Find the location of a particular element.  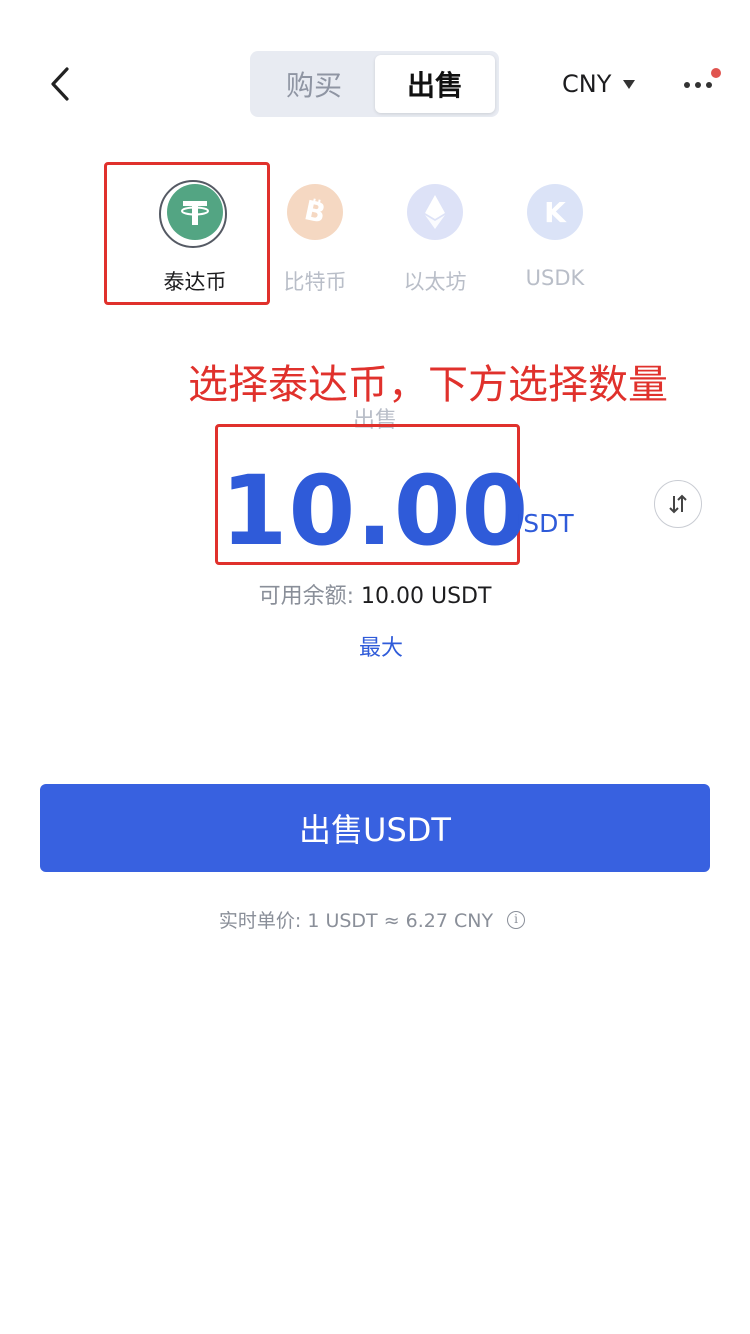

trade-mode-tabs: 购买 出售 is located at coordinates (374, 84).